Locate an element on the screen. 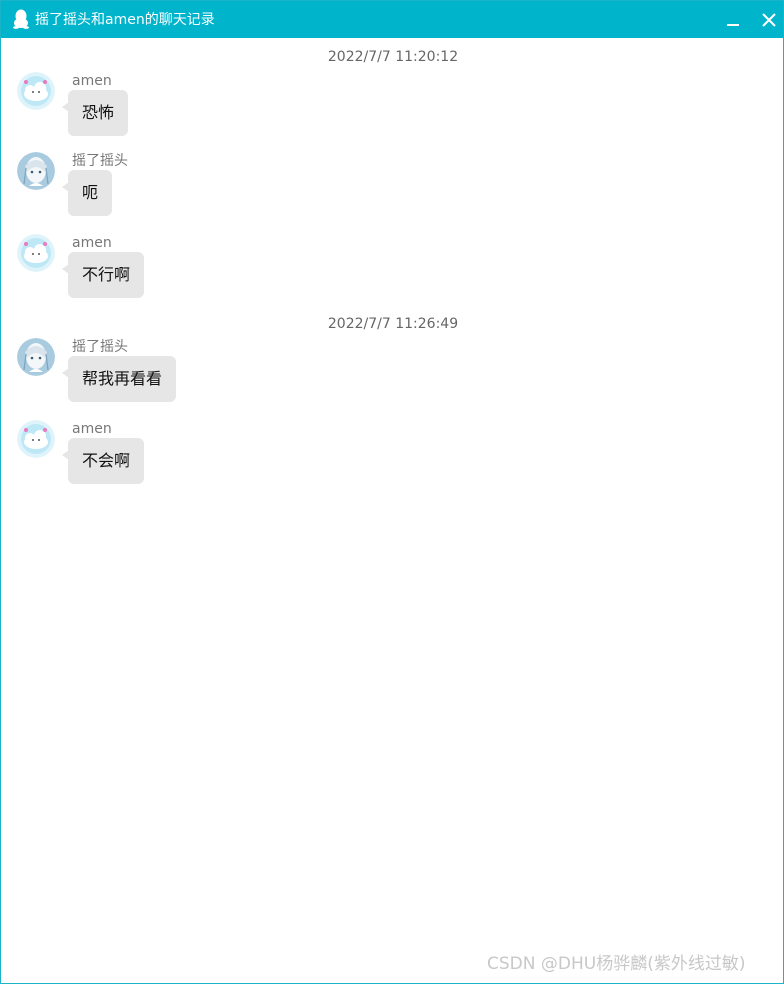 The height and width of the screenshot is (984, 784). message-item: 摇了摇头 呃 is located at coordinates (351, 188).